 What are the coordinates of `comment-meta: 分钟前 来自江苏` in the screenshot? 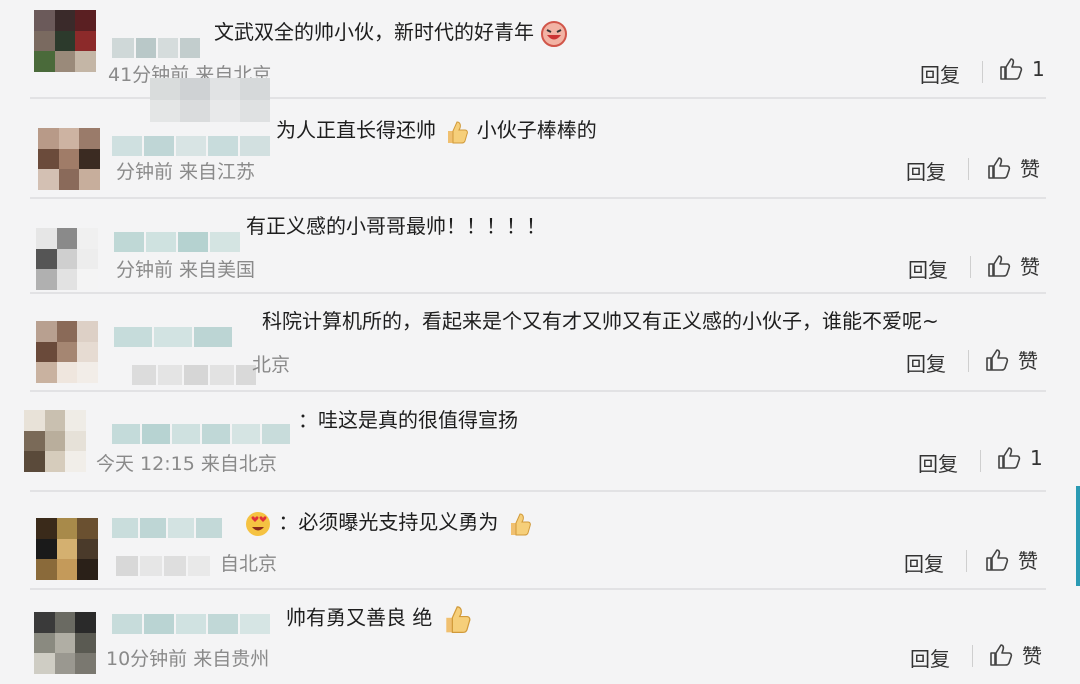 It's located at (186, 172).